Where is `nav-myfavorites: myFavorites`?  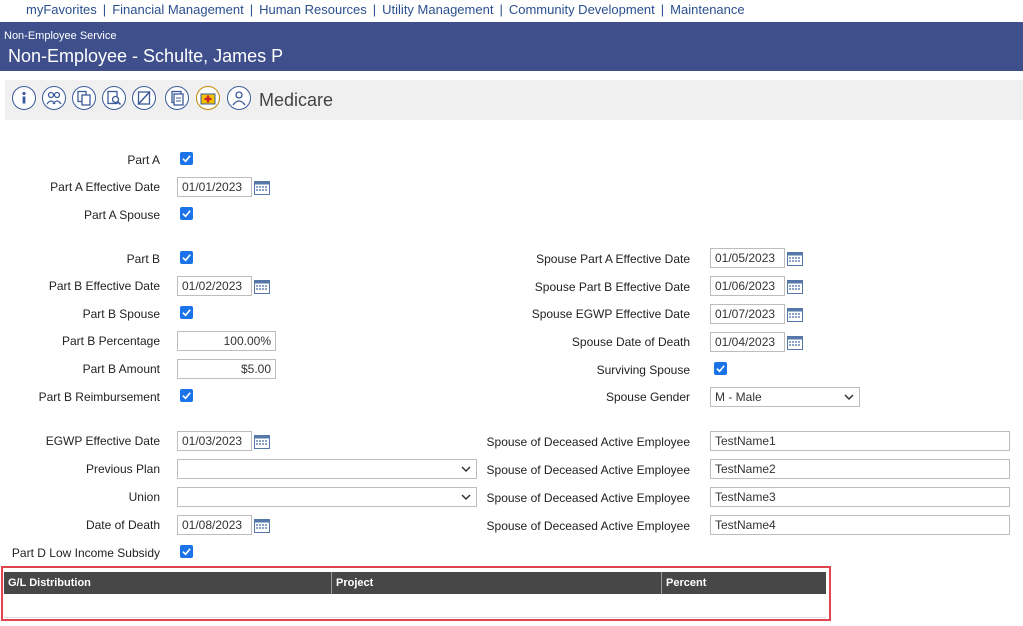 nav-myfavorites: myFavorites is located at coordinates (61, 9).